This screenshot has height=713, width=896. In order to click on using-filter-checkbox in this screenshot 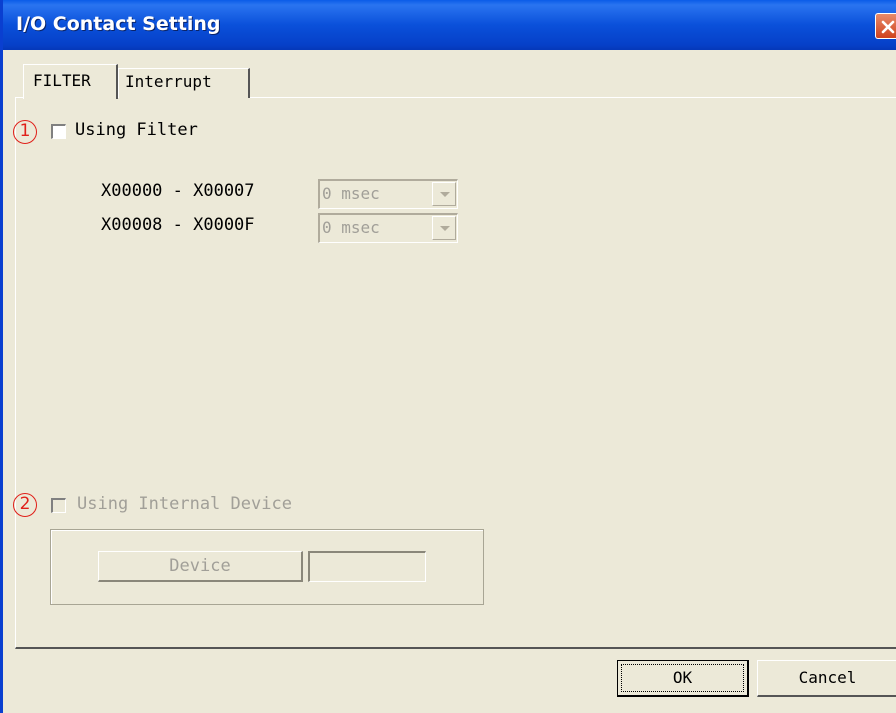, I will do `click(58, 131)`.